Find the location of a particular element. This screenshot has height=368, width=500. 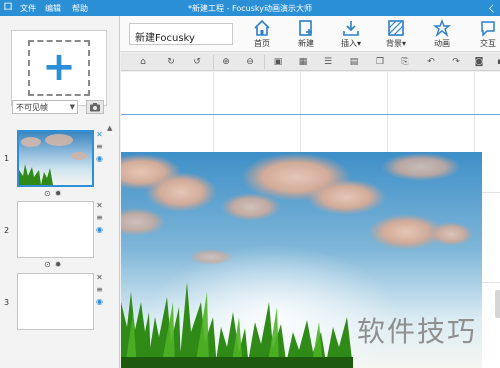

copy-icon: ❐ is located at coordinates (380, 62).